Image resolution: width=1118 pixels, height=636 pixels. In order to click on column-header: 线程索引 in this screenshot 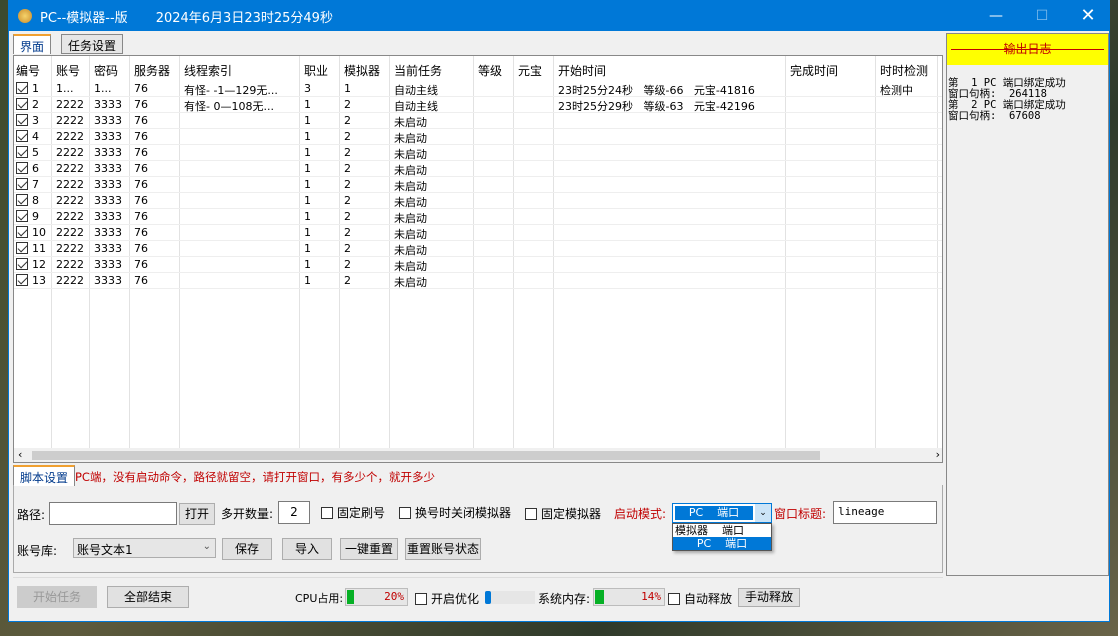, I will do `click(208, 70)`.